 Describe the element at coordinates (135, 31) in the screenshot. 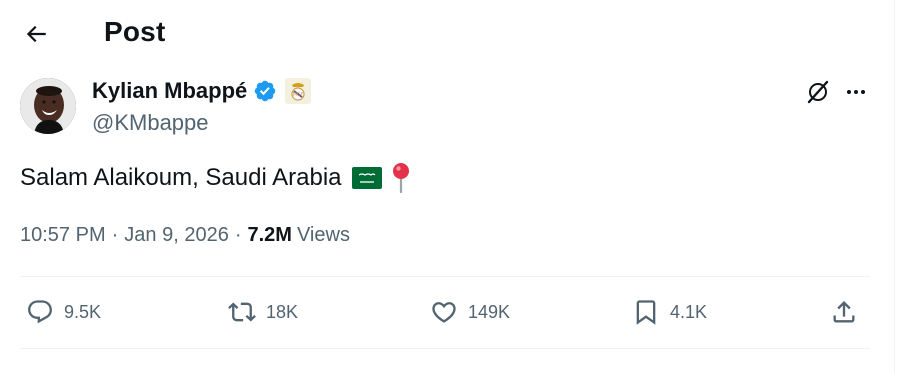

I see `page-title: Post` at that location.